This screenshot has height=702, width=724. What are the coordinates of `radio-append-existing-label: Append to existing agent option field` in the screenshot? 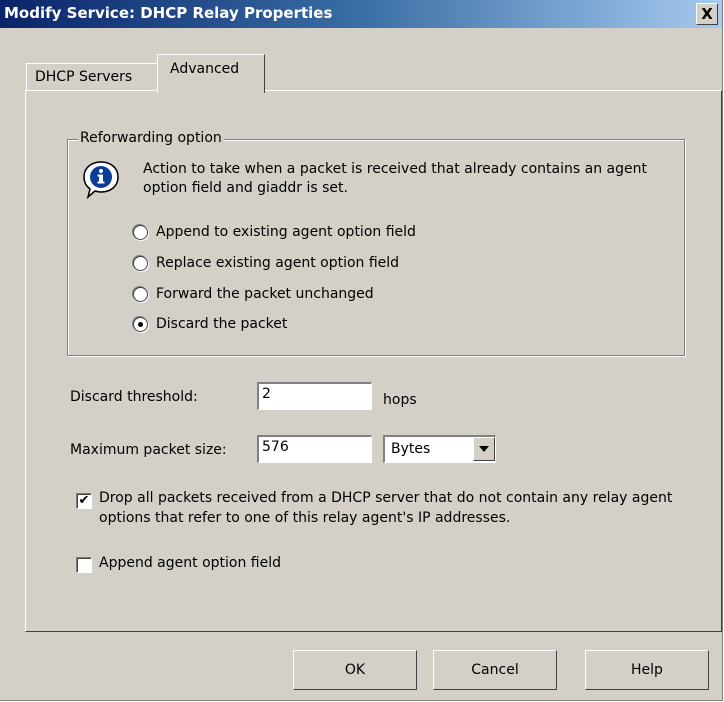 It's located at (286, 232).